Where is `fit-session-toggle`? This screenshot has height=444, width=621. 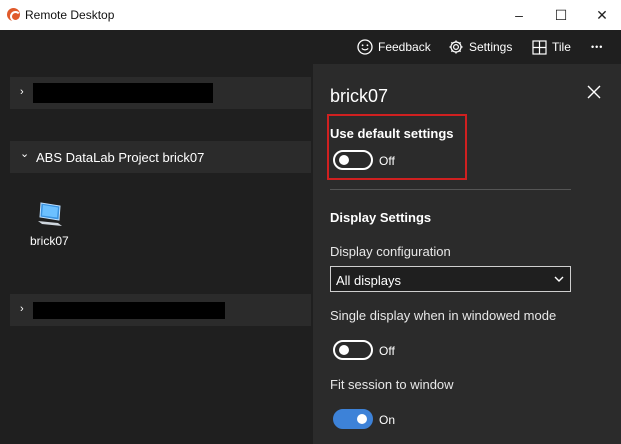 fit-session-toggle is located at coordinates (353, 419).